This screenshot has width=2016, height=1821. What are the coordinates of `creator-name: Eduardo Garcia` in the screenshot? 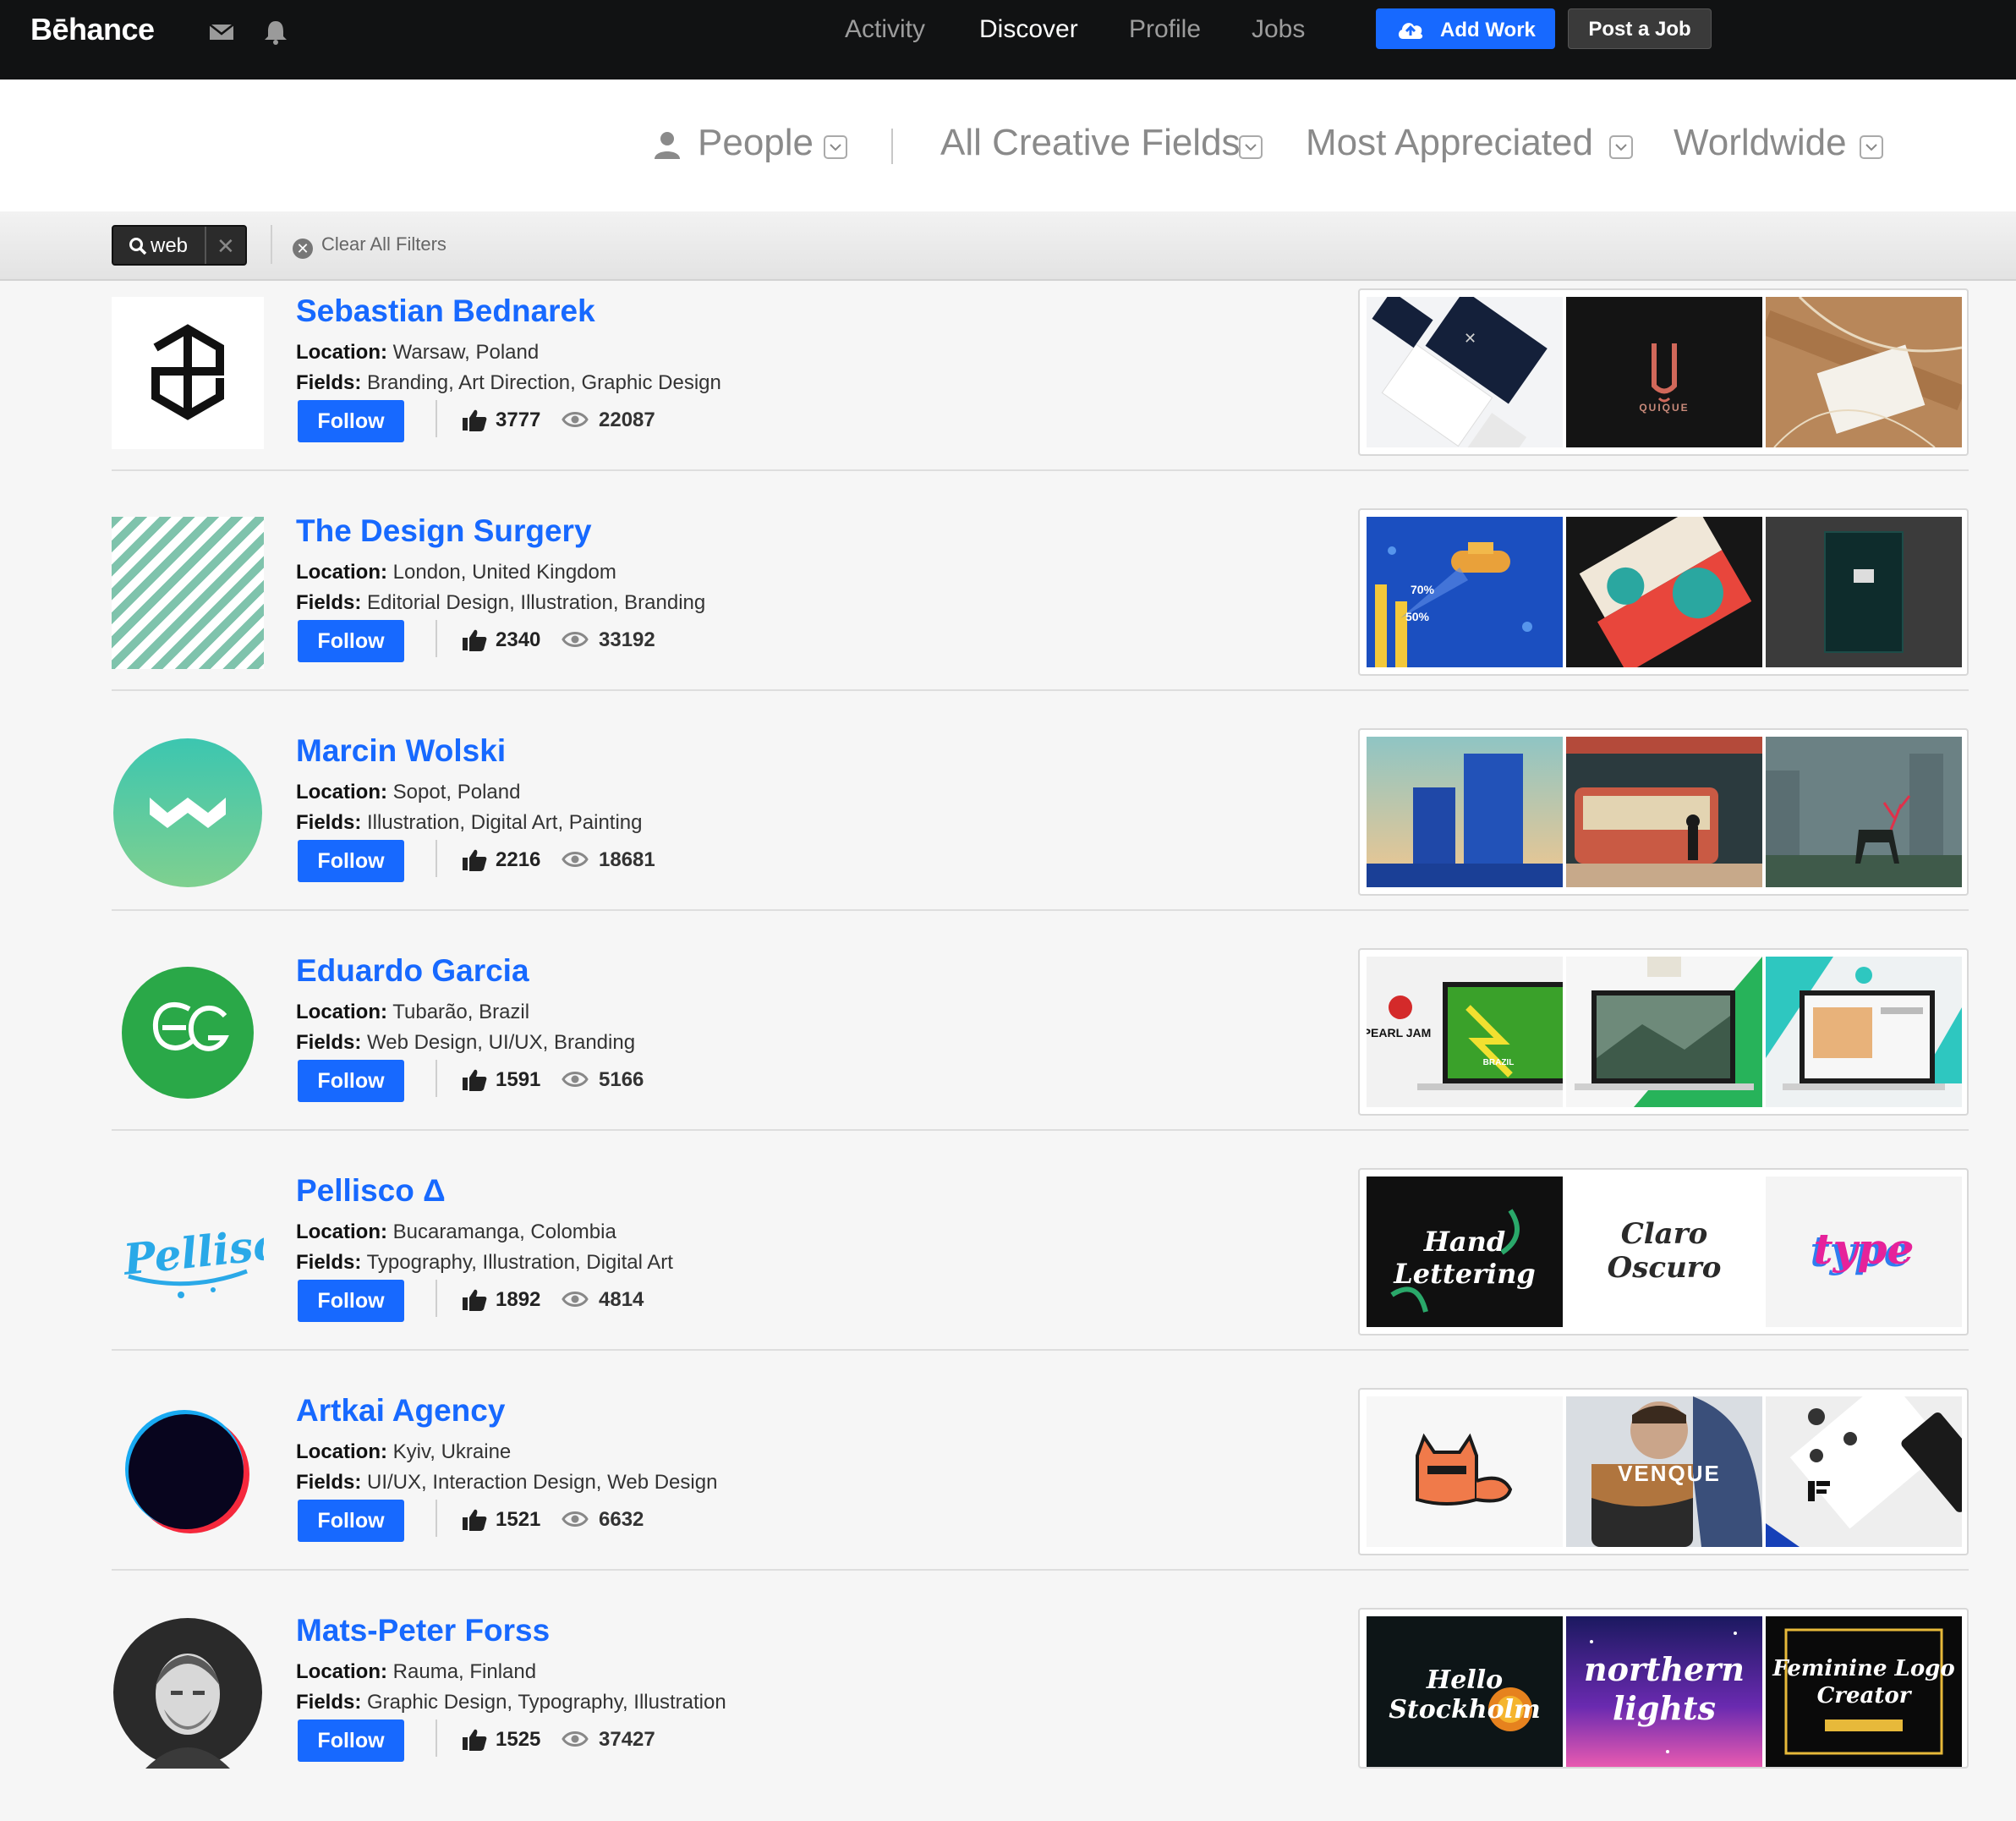 It's located at (412, 971).